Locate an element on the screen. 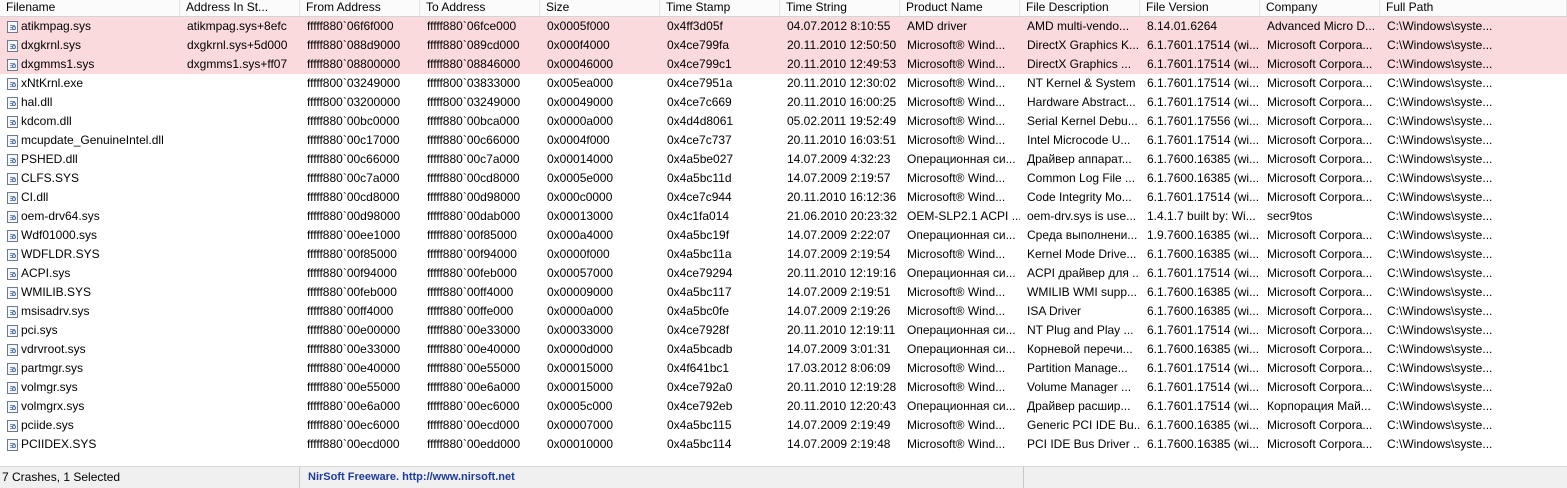 This screenshot has width=1567, height=488. cell-time-stamp: 0x4ce792a0 is located at coordinates (700, 387).